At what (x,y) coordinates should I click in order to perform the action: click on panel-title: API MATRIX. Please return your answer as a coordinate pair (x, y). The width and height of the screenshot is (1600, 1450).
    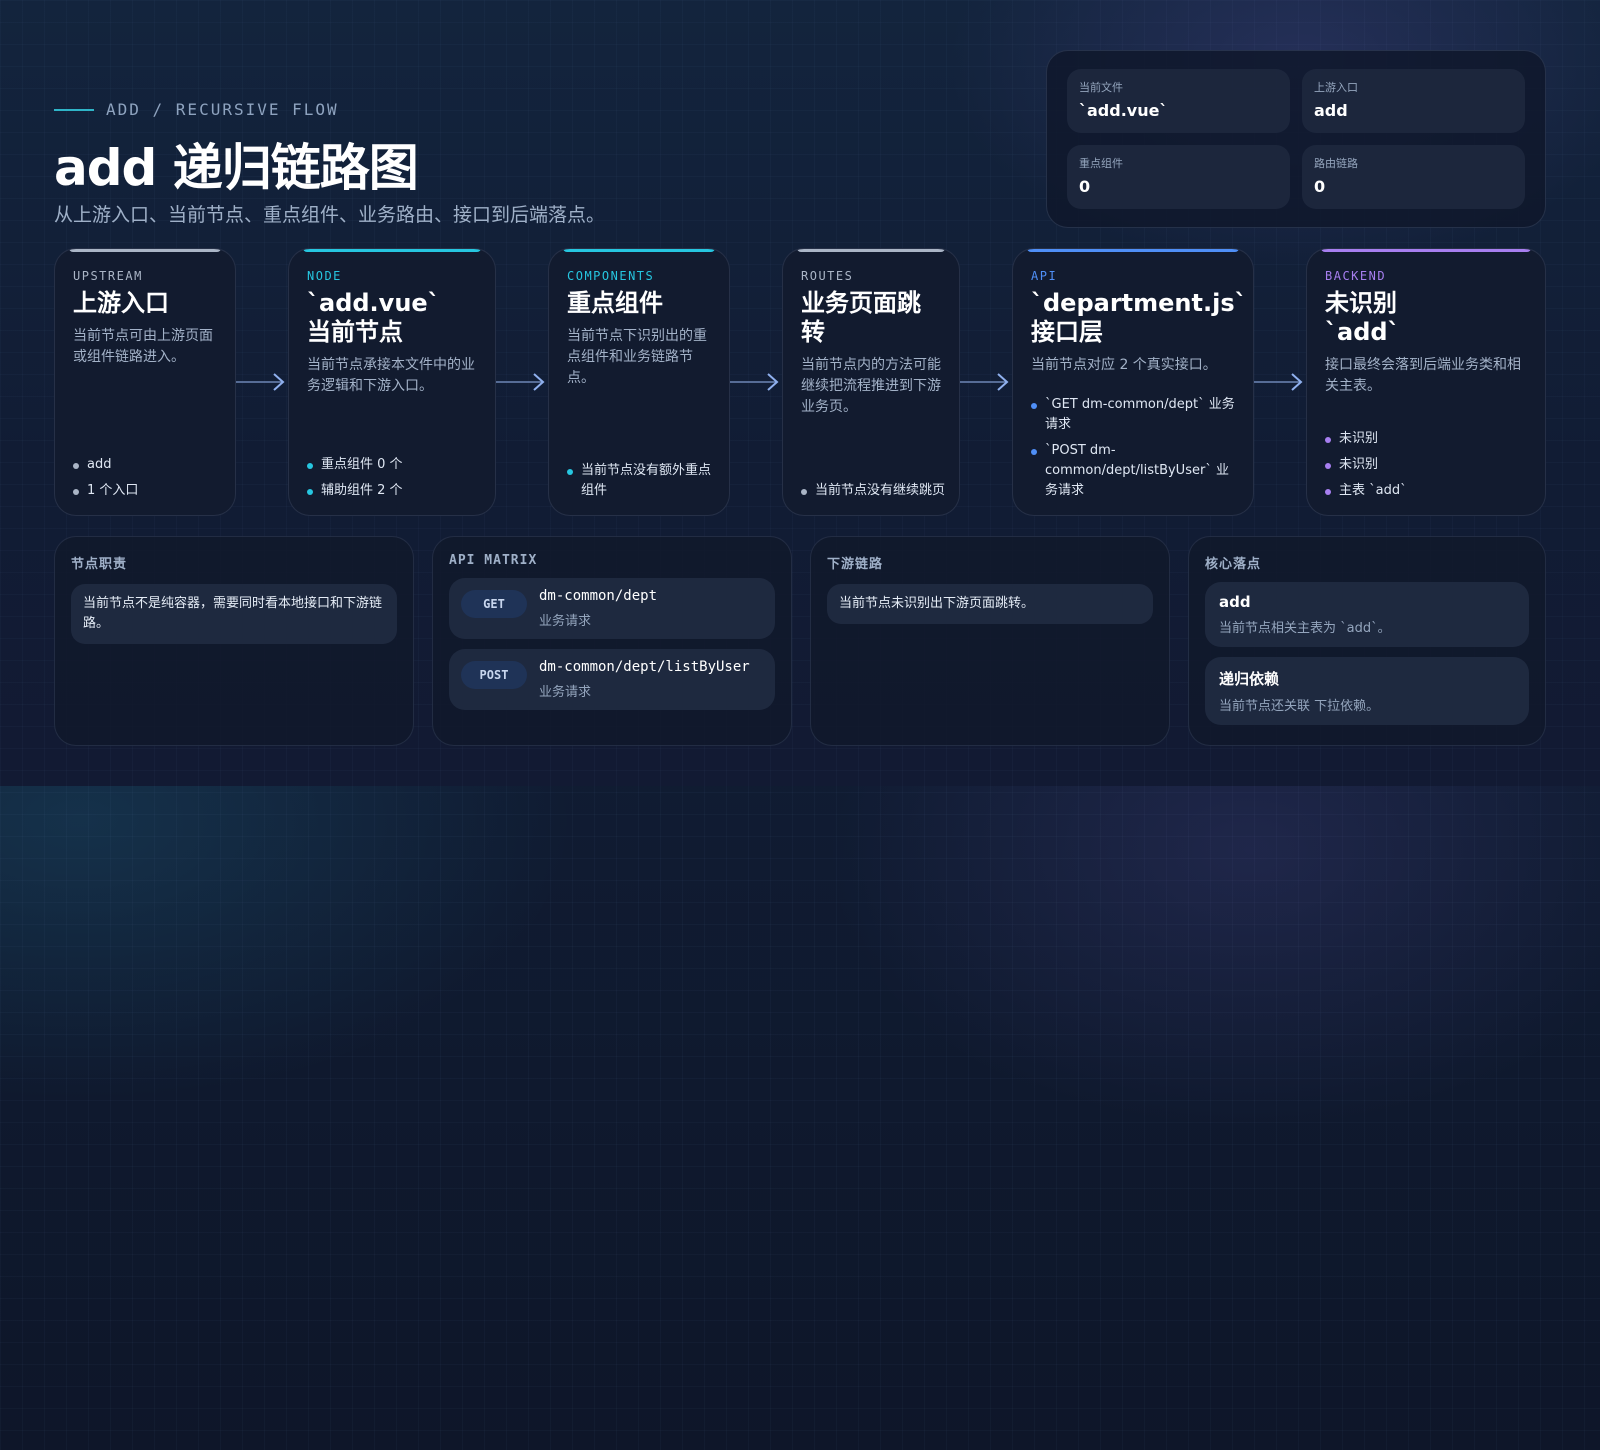
    Looking at the image, I should click on (493, 560).